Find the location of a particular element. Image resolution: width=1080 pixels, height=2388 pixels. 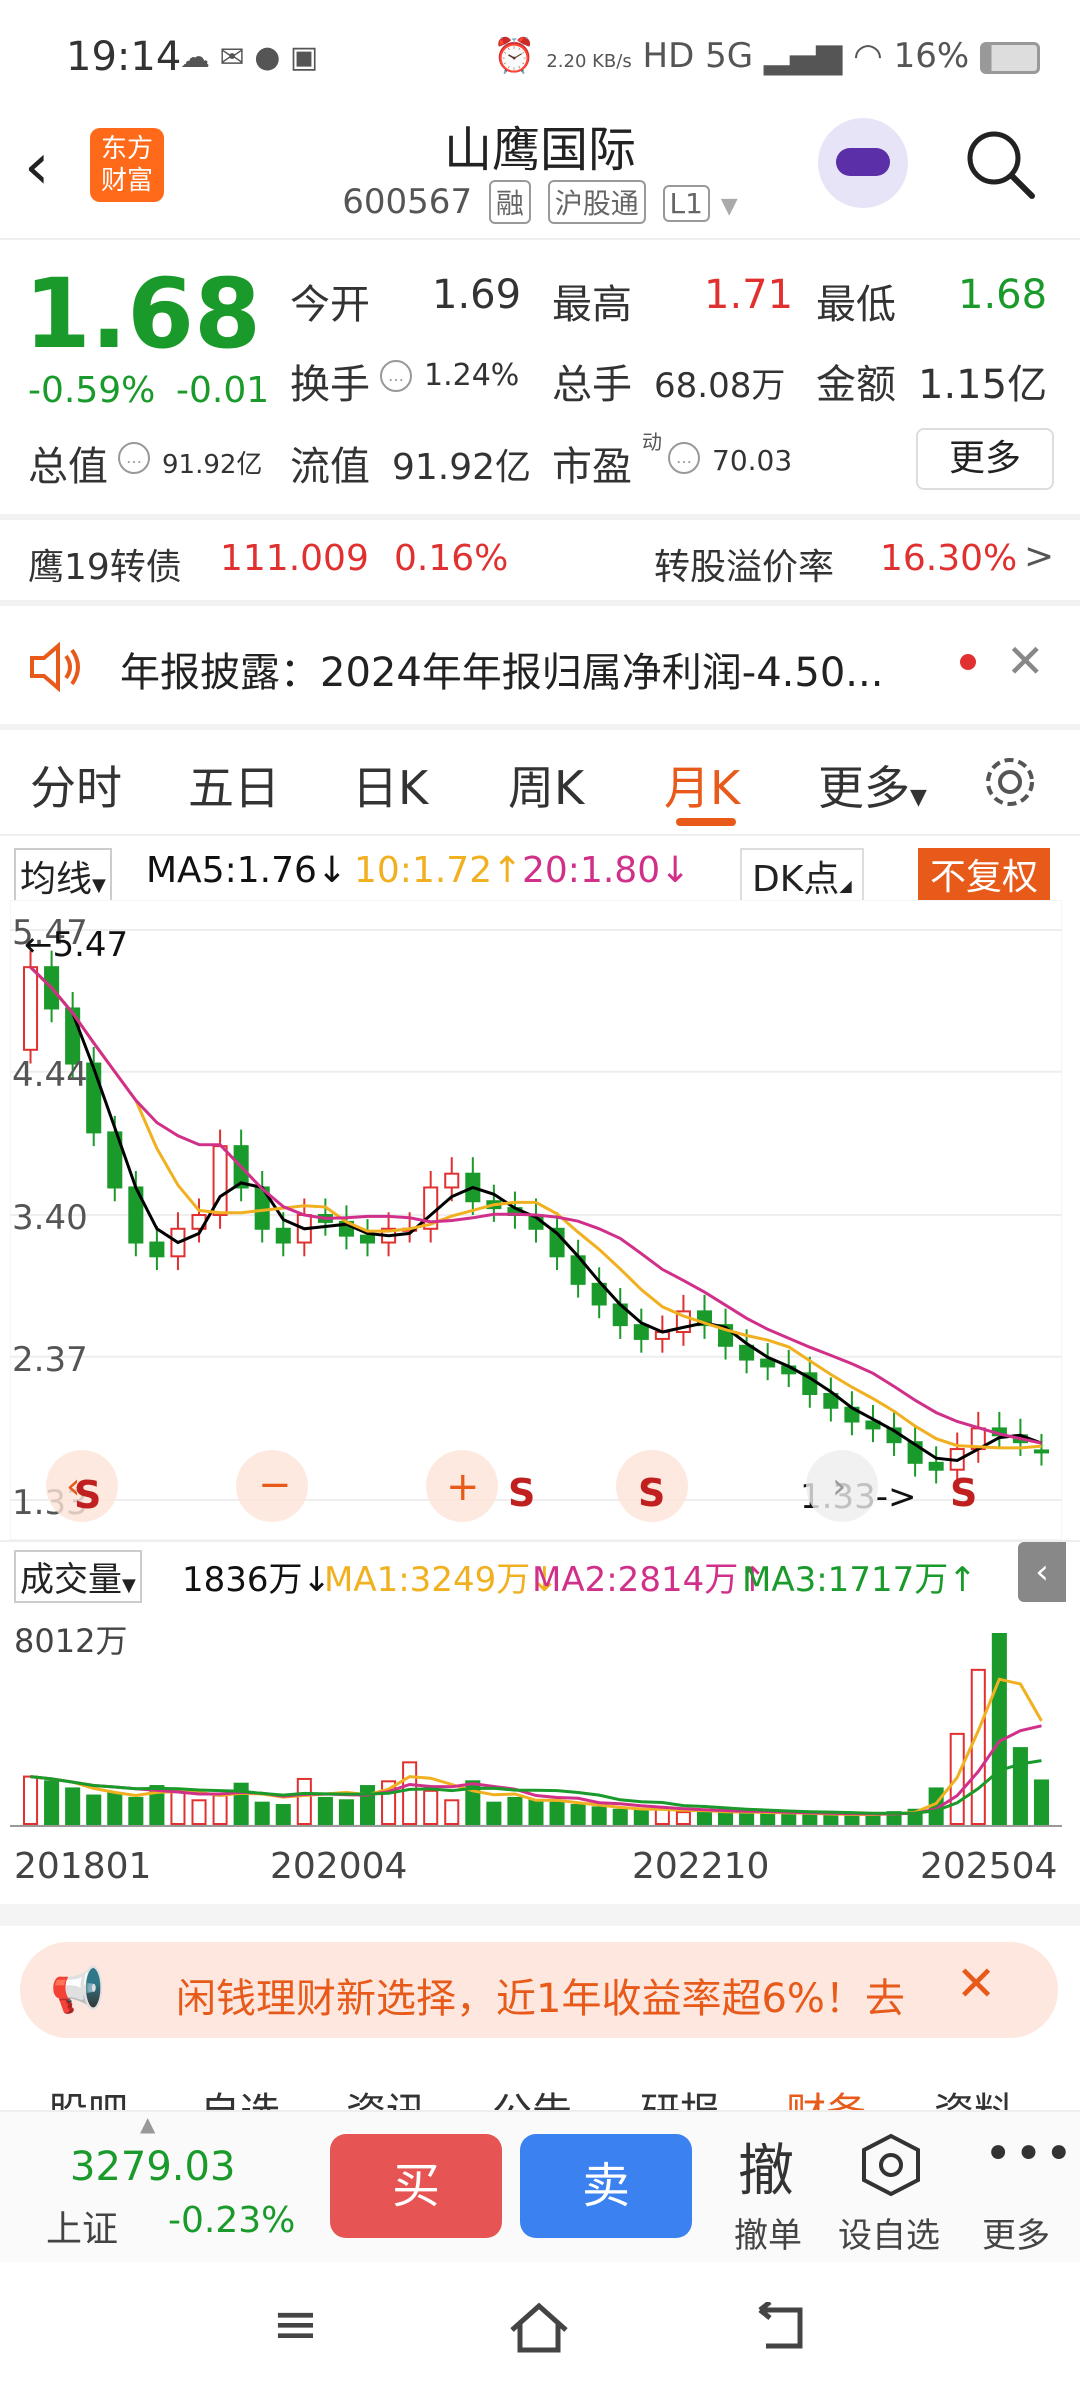

minus-icon: − is located at coordinates (275, 1485).